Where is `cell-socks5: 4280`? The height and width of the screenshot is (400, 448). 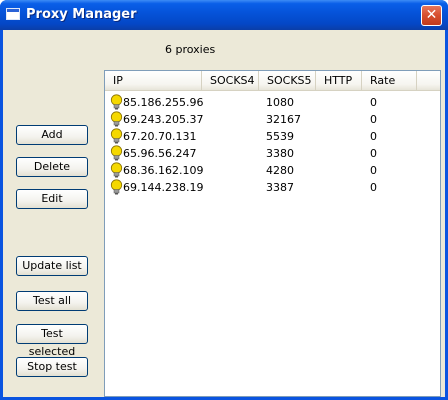 cell-socks5: 4280 is located at coordinates (280, 170).